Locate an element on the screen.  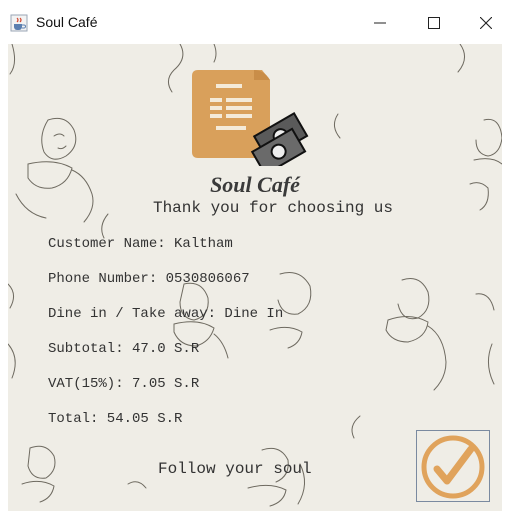
total: Total: 54.05 S.R is located at coordinates (115, 419).